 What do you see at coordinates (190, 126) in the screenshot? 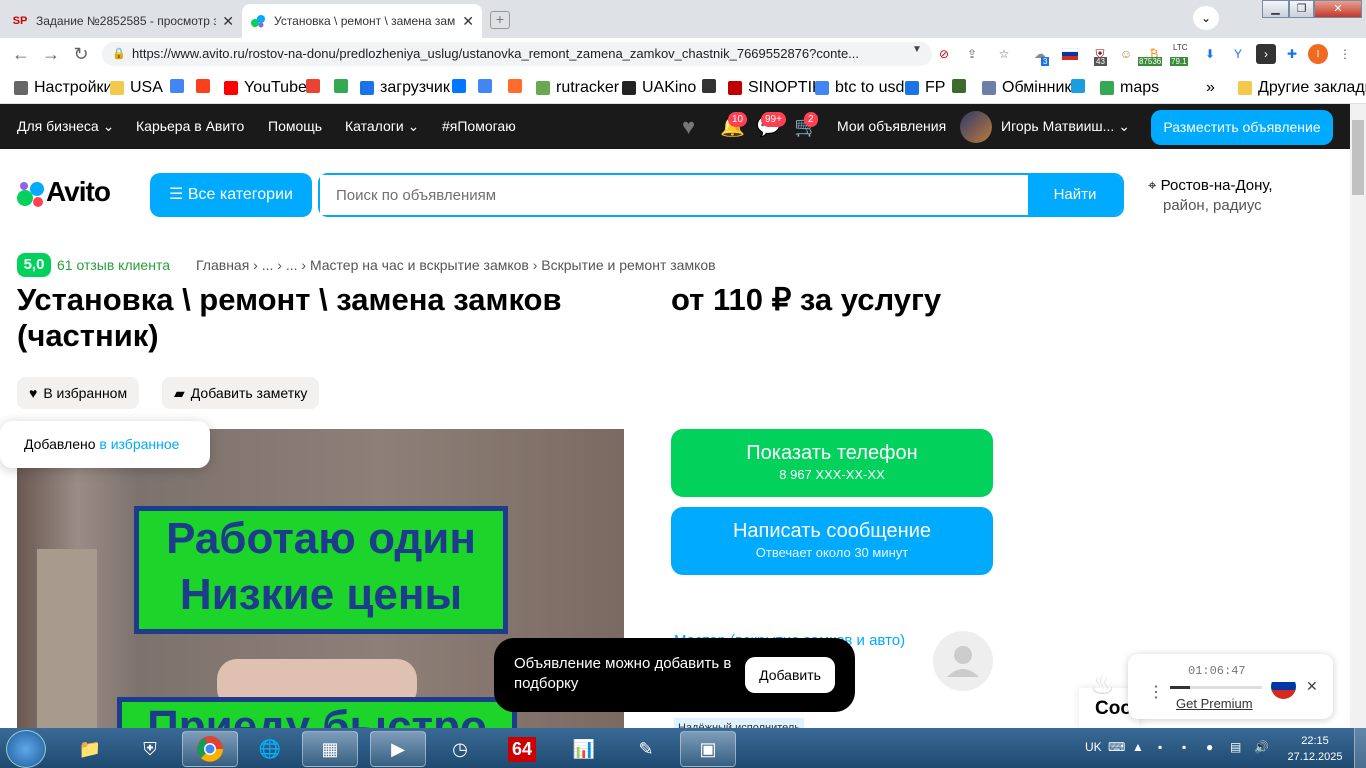
I see `nav-career: Карьера в Авито` at bounding box center [190, 126].